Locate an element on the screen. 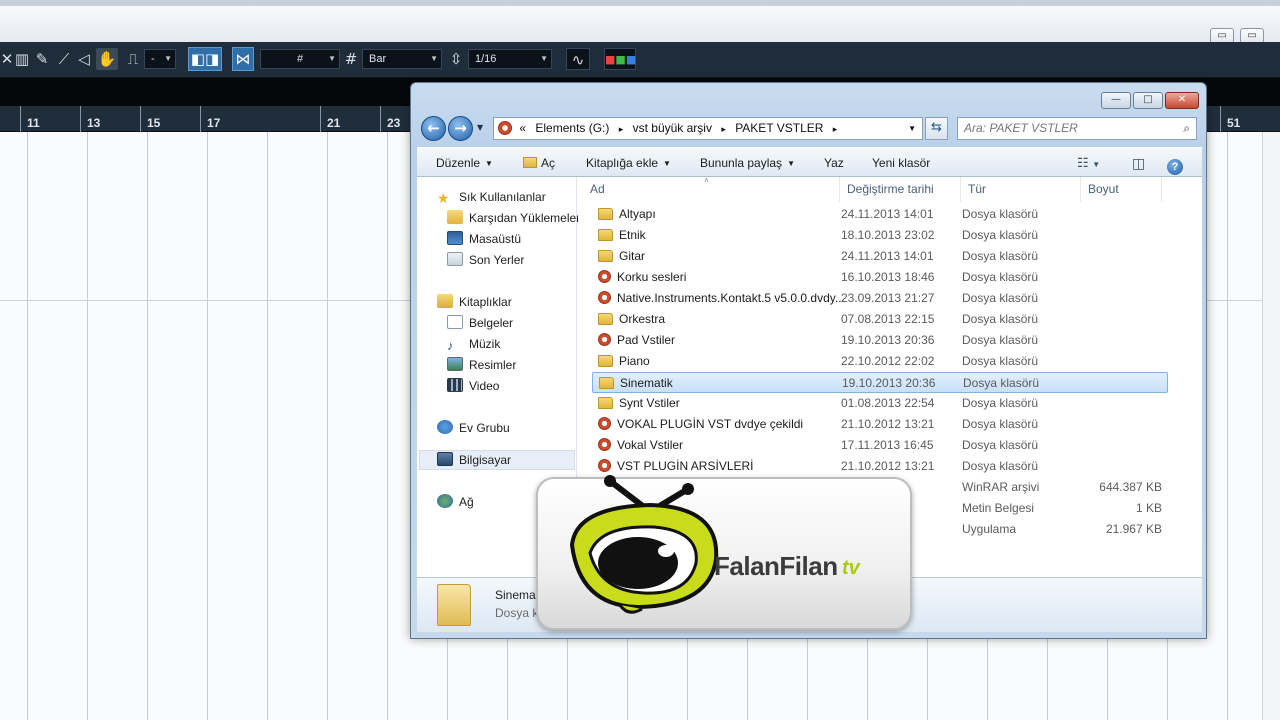  search-input: Ara: PAKET VSTLER ⌕ is located at coordinates (1077, 128).